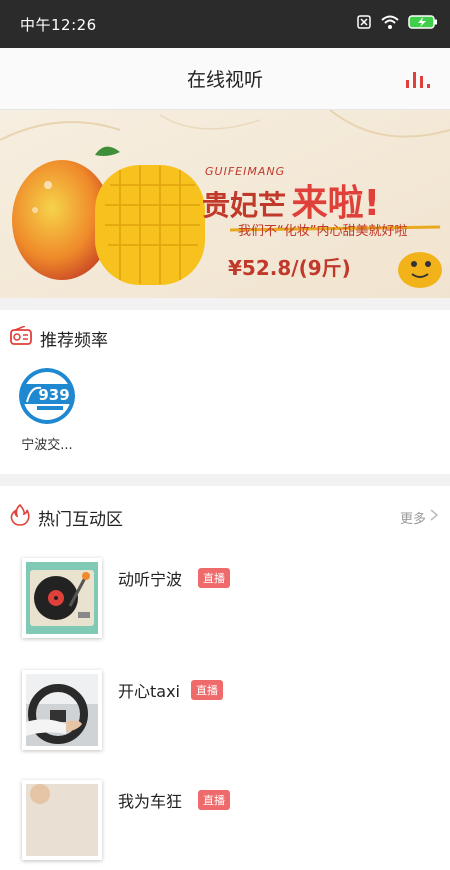  What do you see at coordinates (244, 205) in the screenshot?
I see `banner-headline-product: 贵妃芒` at bounding box center [244, 205].